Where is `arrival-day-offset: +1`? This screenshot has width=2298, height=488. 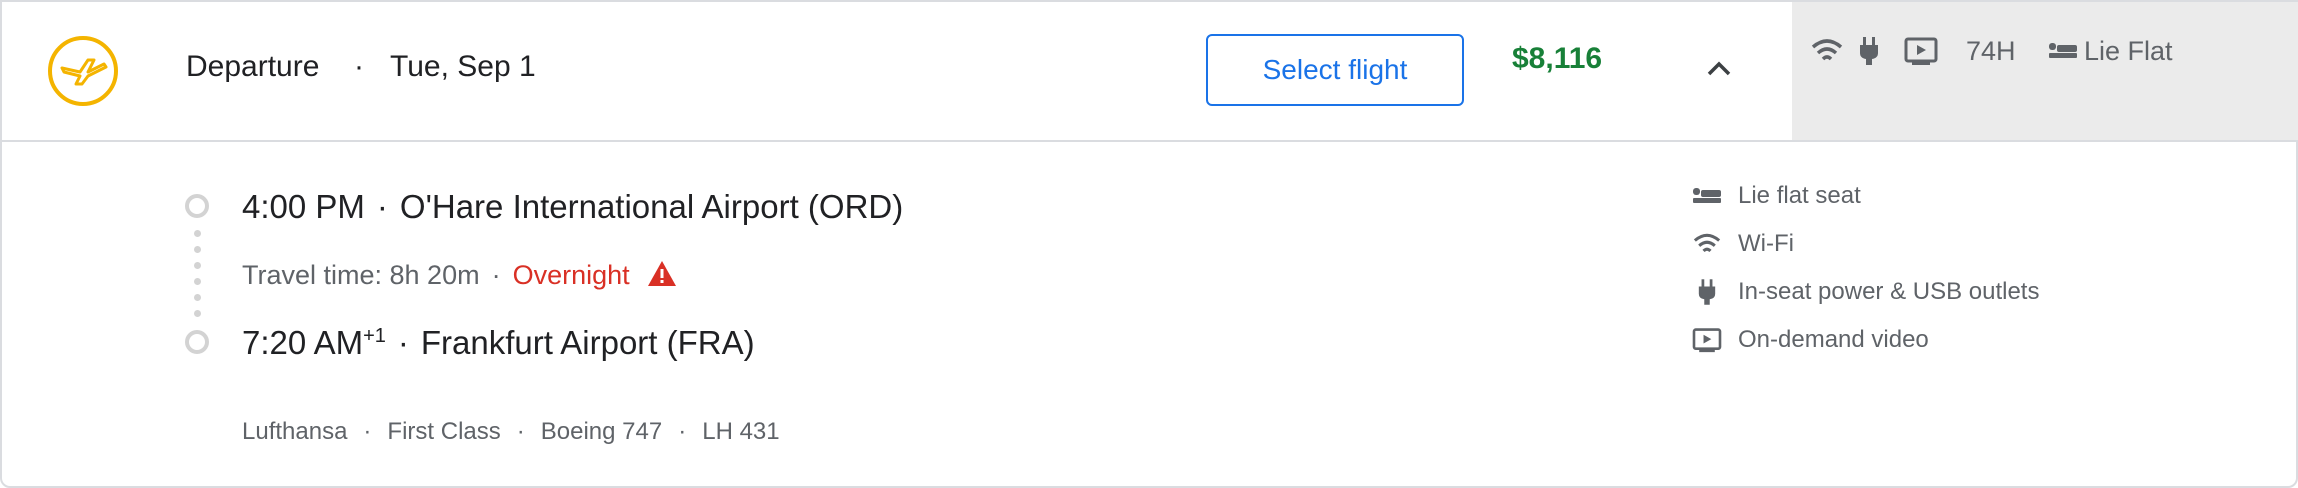 arrival-day-offset: +1 is located at coordinates (374, 336).